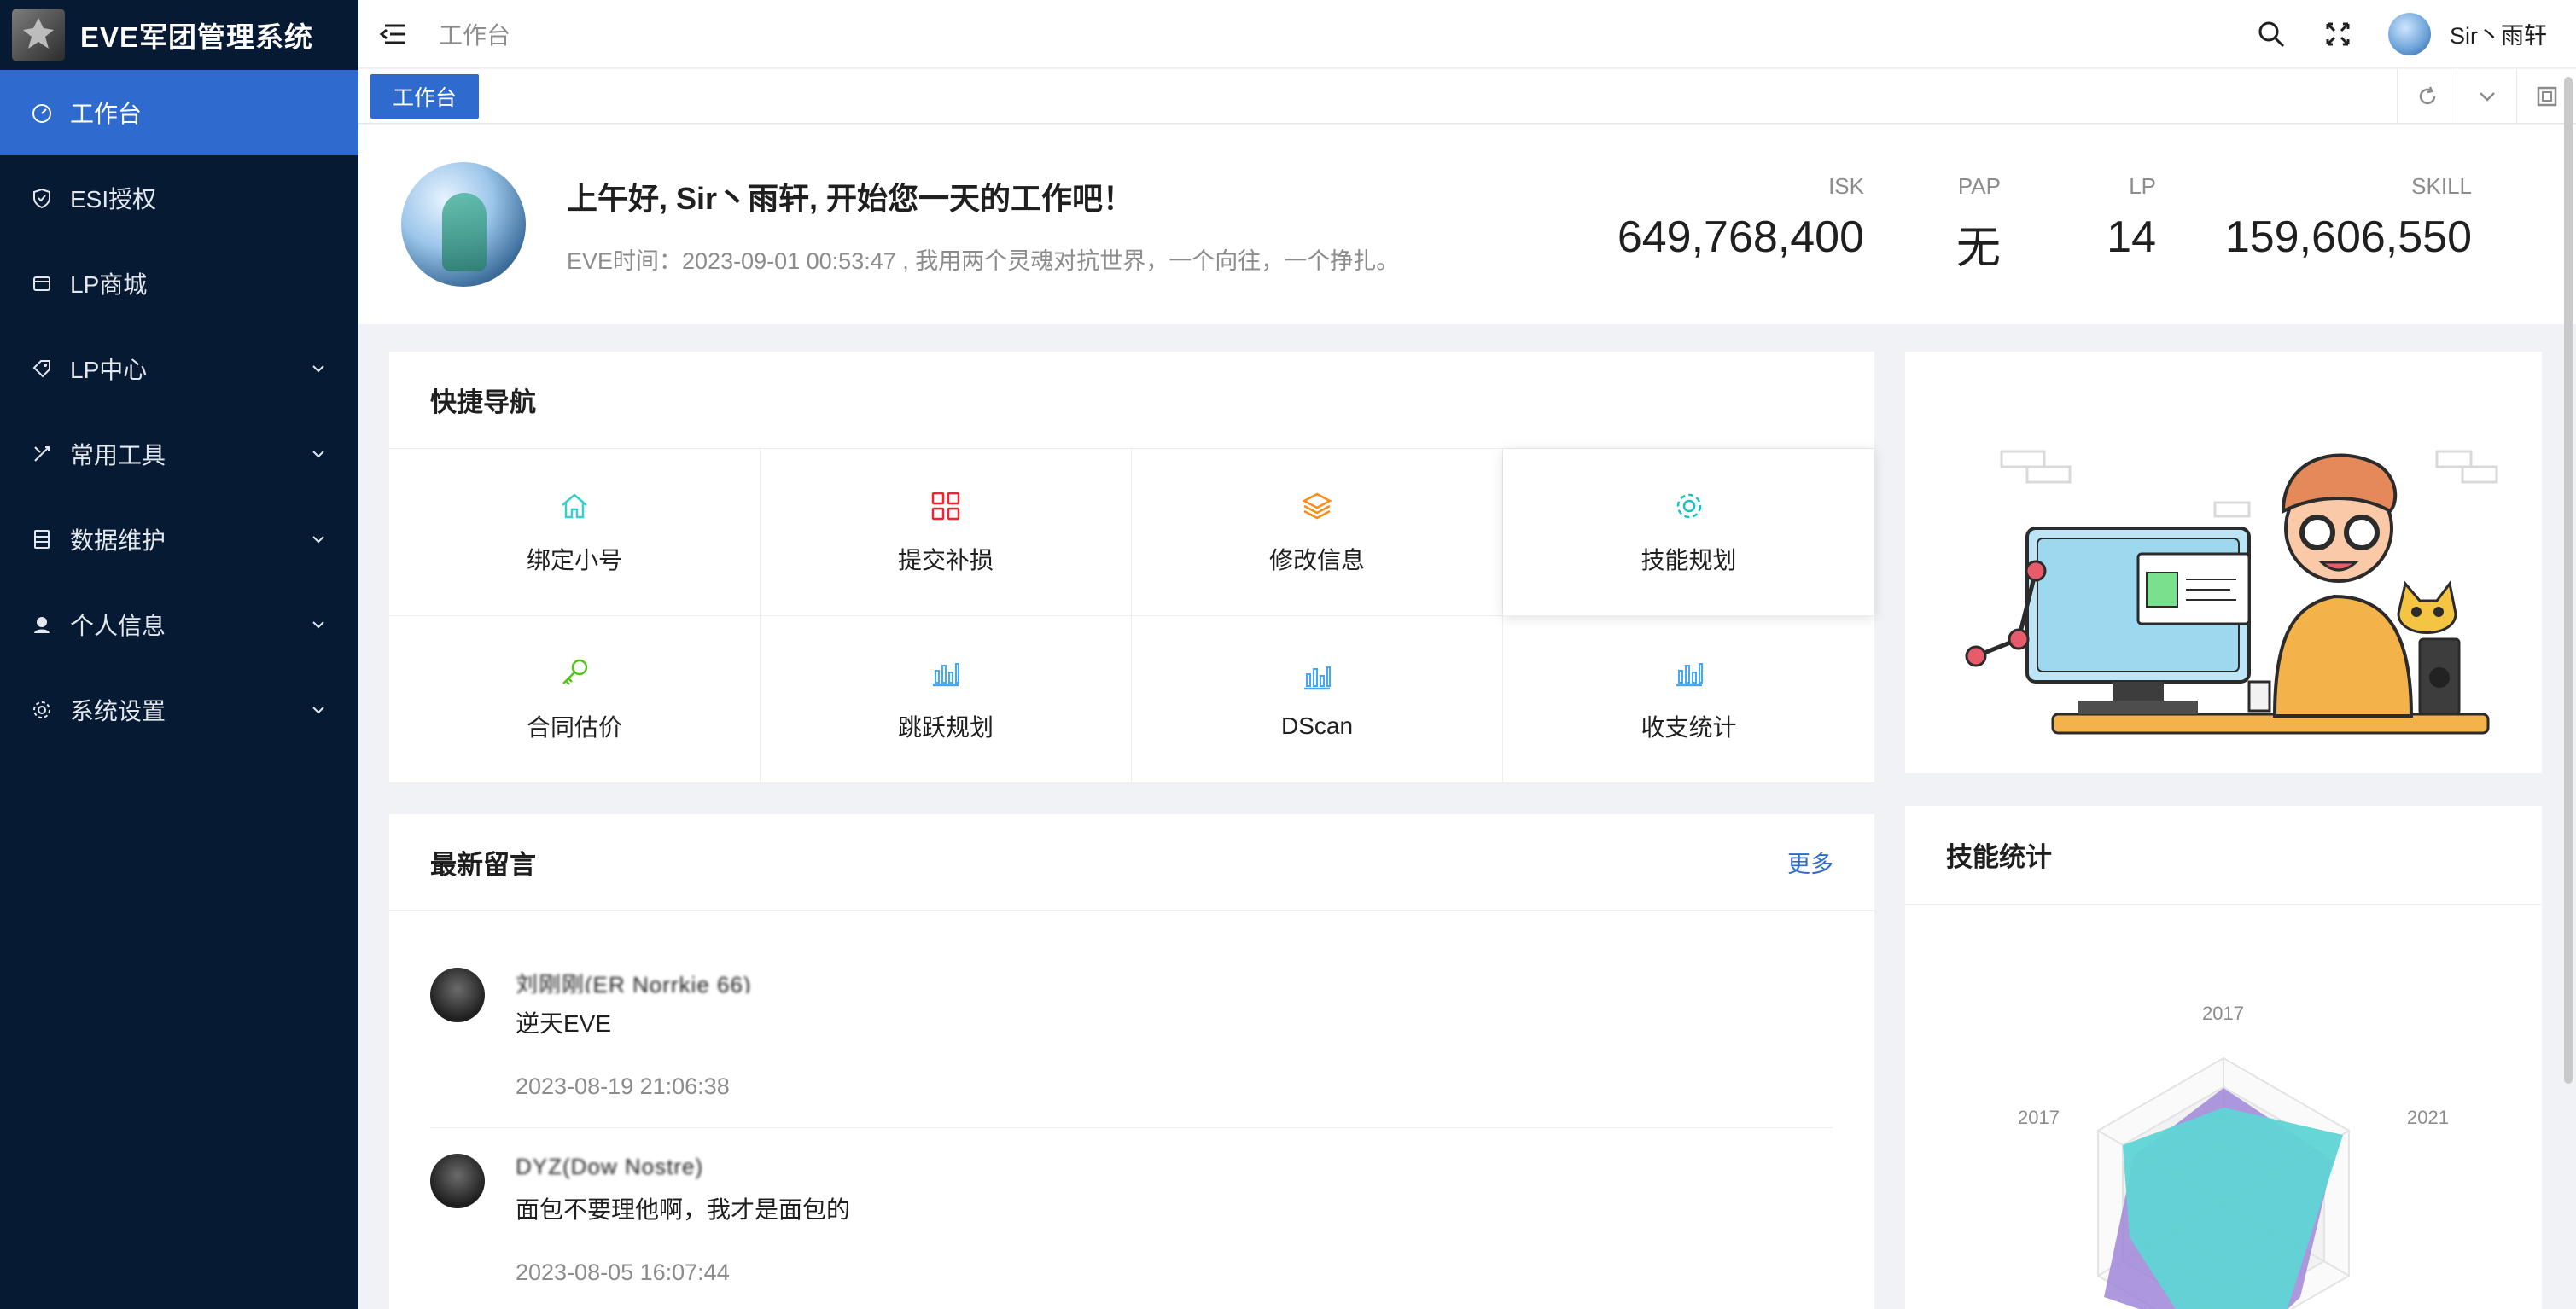  I want to click on apps-icon, so click(946, 506).